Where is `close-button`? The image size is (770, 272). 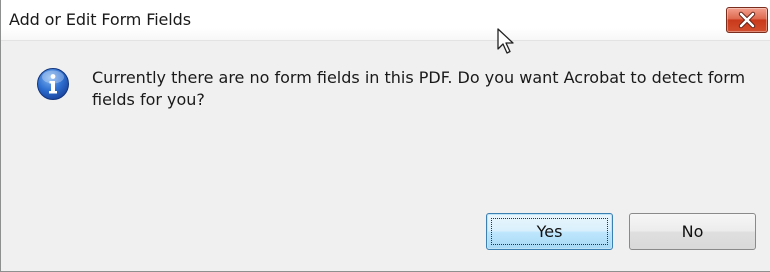
close-button is located at coordinates (747, 20).